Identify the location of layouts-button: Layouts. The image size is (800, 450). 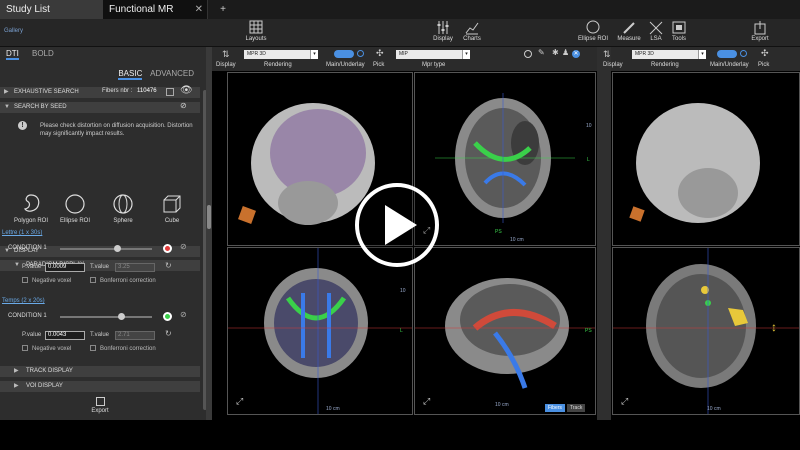
(256, 31).